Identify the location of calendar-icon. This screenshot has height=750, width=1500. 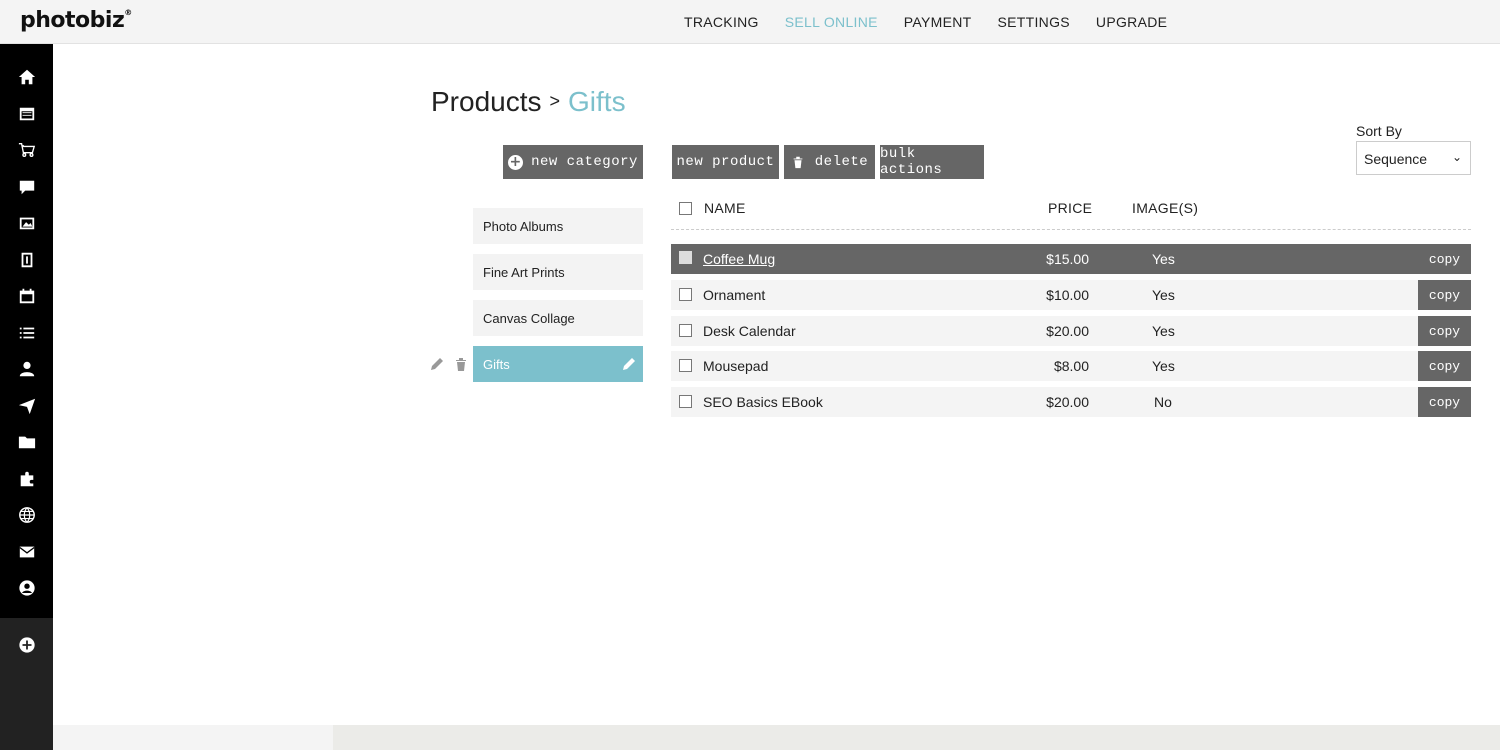
(27, 296).